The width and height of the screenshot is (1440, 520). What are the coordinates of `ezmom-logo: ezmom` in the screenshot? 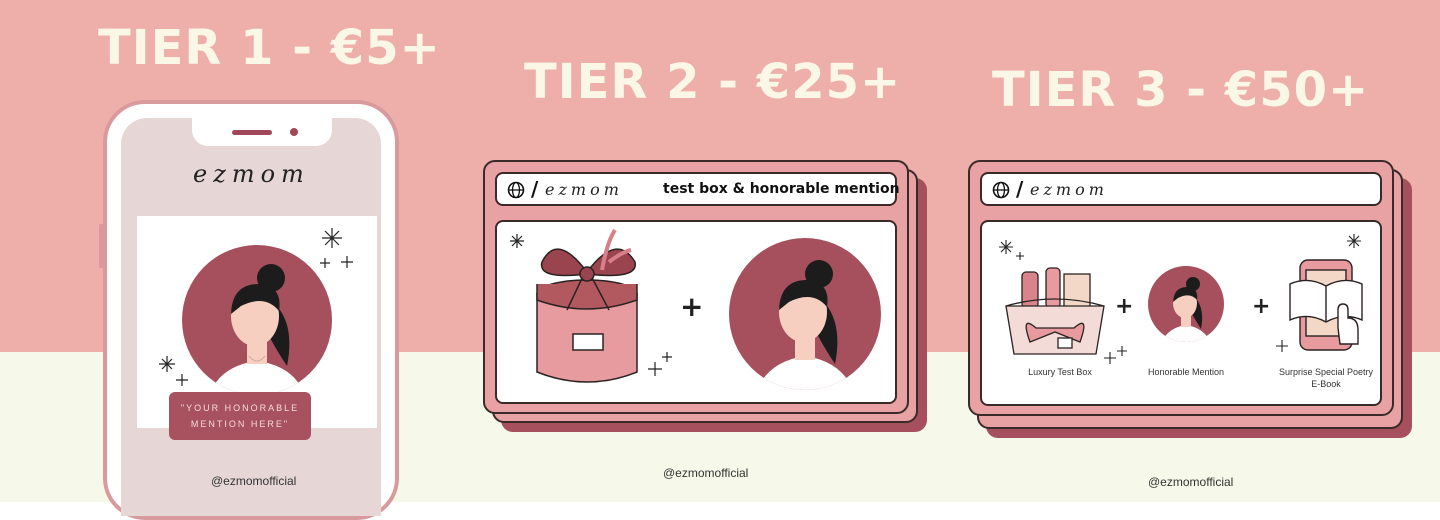 It's located at (251, 174).